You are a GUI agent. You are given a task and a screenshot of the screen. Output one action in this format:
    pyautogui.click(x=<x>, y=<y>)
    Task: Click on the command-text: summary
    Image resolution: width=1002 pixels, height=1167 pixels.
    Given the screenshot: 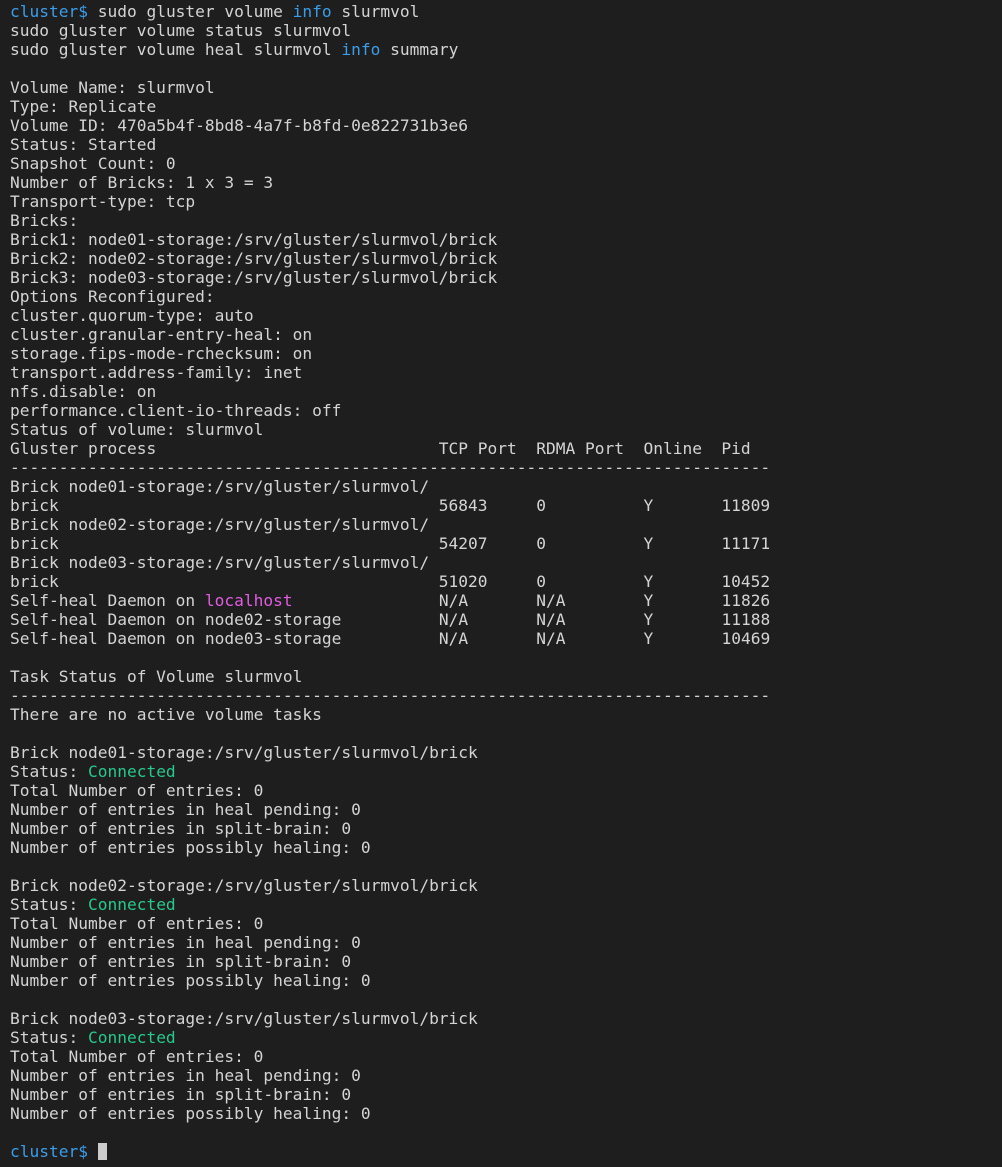 What is the action you would take?
    pyautogui.click(x=419, y=49)
    